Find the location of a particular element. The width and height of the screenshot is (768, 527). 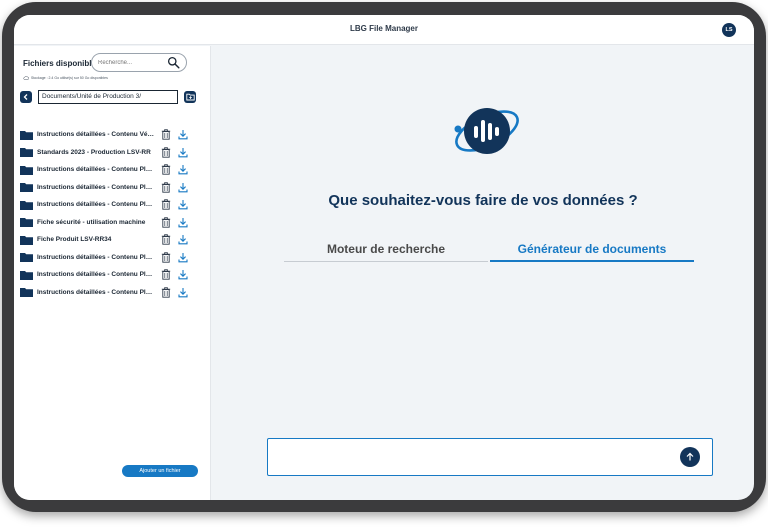

prompt-input is located at coordinates (471, 457).